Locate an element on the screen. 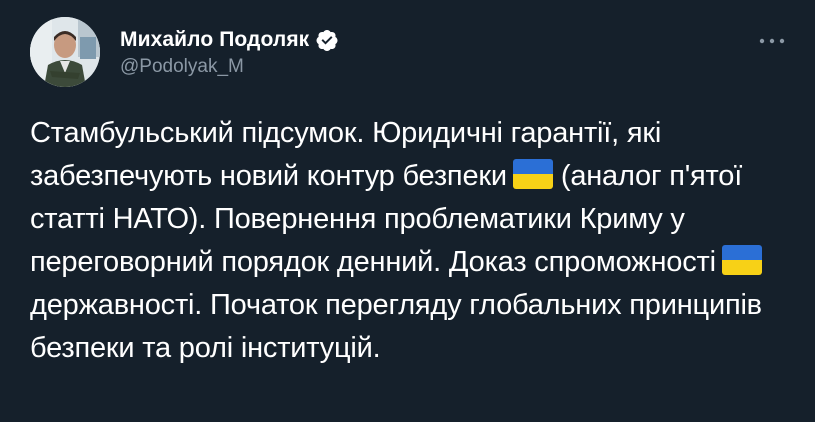 The height and width of the screenshot is (422, 815). avatar is located at coordinates (65, 52).